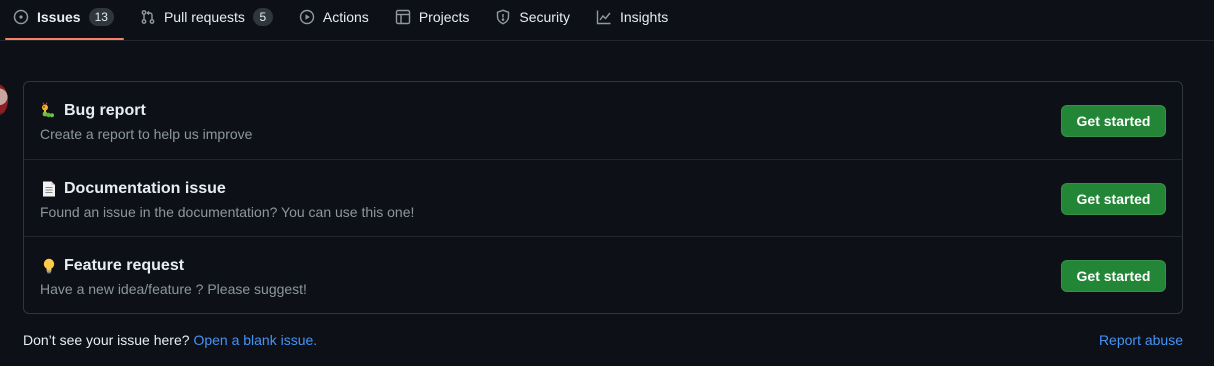  What do you see at coordinates (204, 17) in the screenshot?
I see `tab-pull-requests-label: Pull requests` at bounding box center [204, 17].